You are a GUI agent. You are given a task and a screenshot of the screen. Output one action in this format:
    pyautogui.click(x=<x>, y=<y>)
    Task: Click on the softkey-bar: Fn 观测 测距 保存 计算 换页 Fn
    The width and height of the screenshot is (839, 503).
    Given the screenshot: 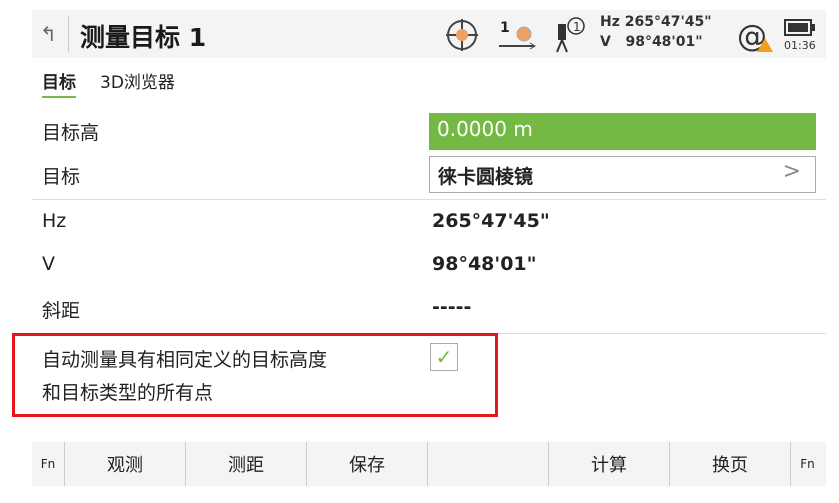 What is the action you would take?
    pyautogui.click(x=429, y=464)
    